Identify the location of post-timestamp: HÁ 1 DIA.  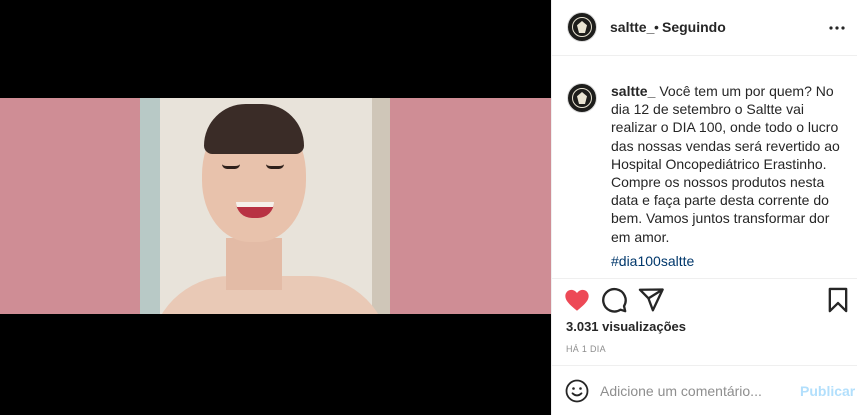
(586, 349).